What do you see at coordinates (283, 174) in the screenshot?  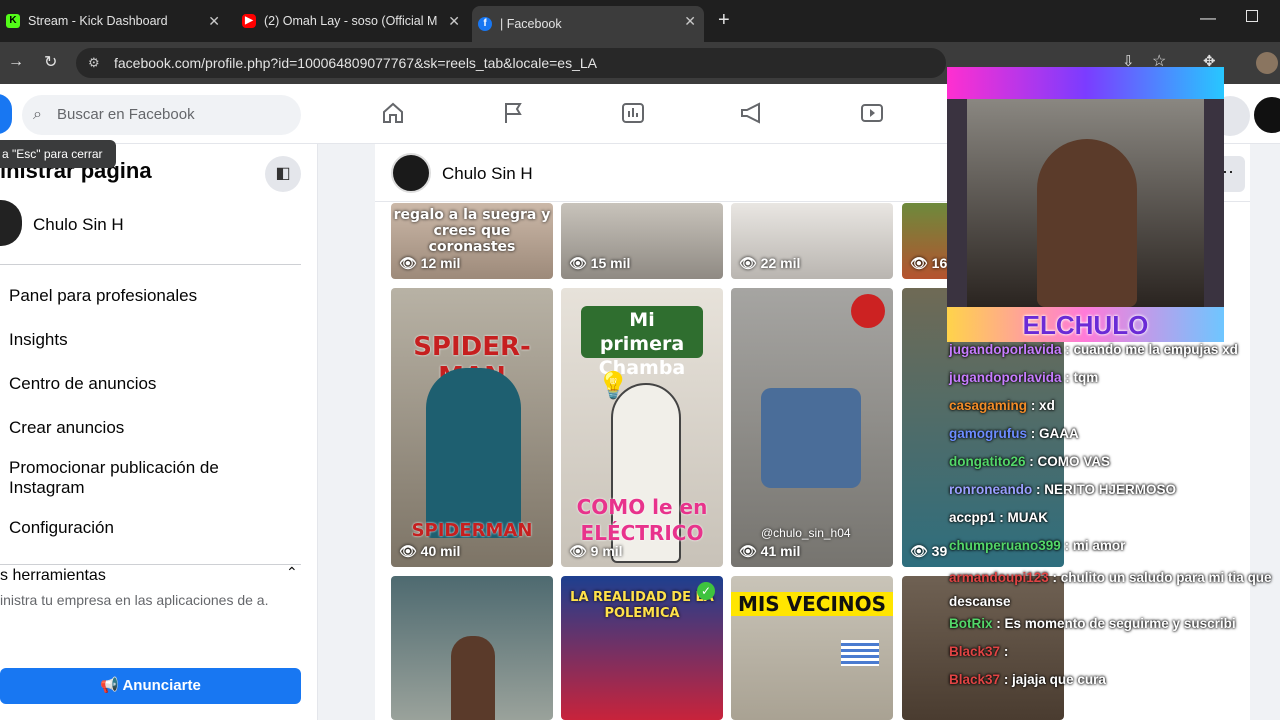 I see `collapse-sidebar-icon: ◧` at bounding box center [283, 174].